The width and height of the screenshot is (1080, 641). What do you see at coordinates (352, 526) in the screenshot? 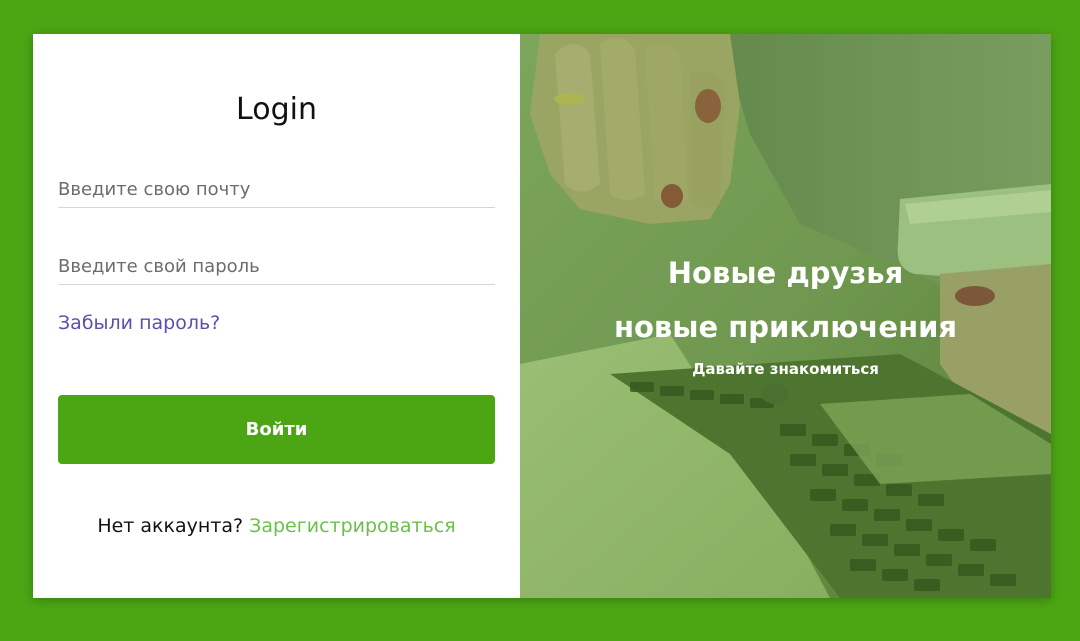
I see `signup-link: Зарегистрироваться` at bounding box center [352, 526].